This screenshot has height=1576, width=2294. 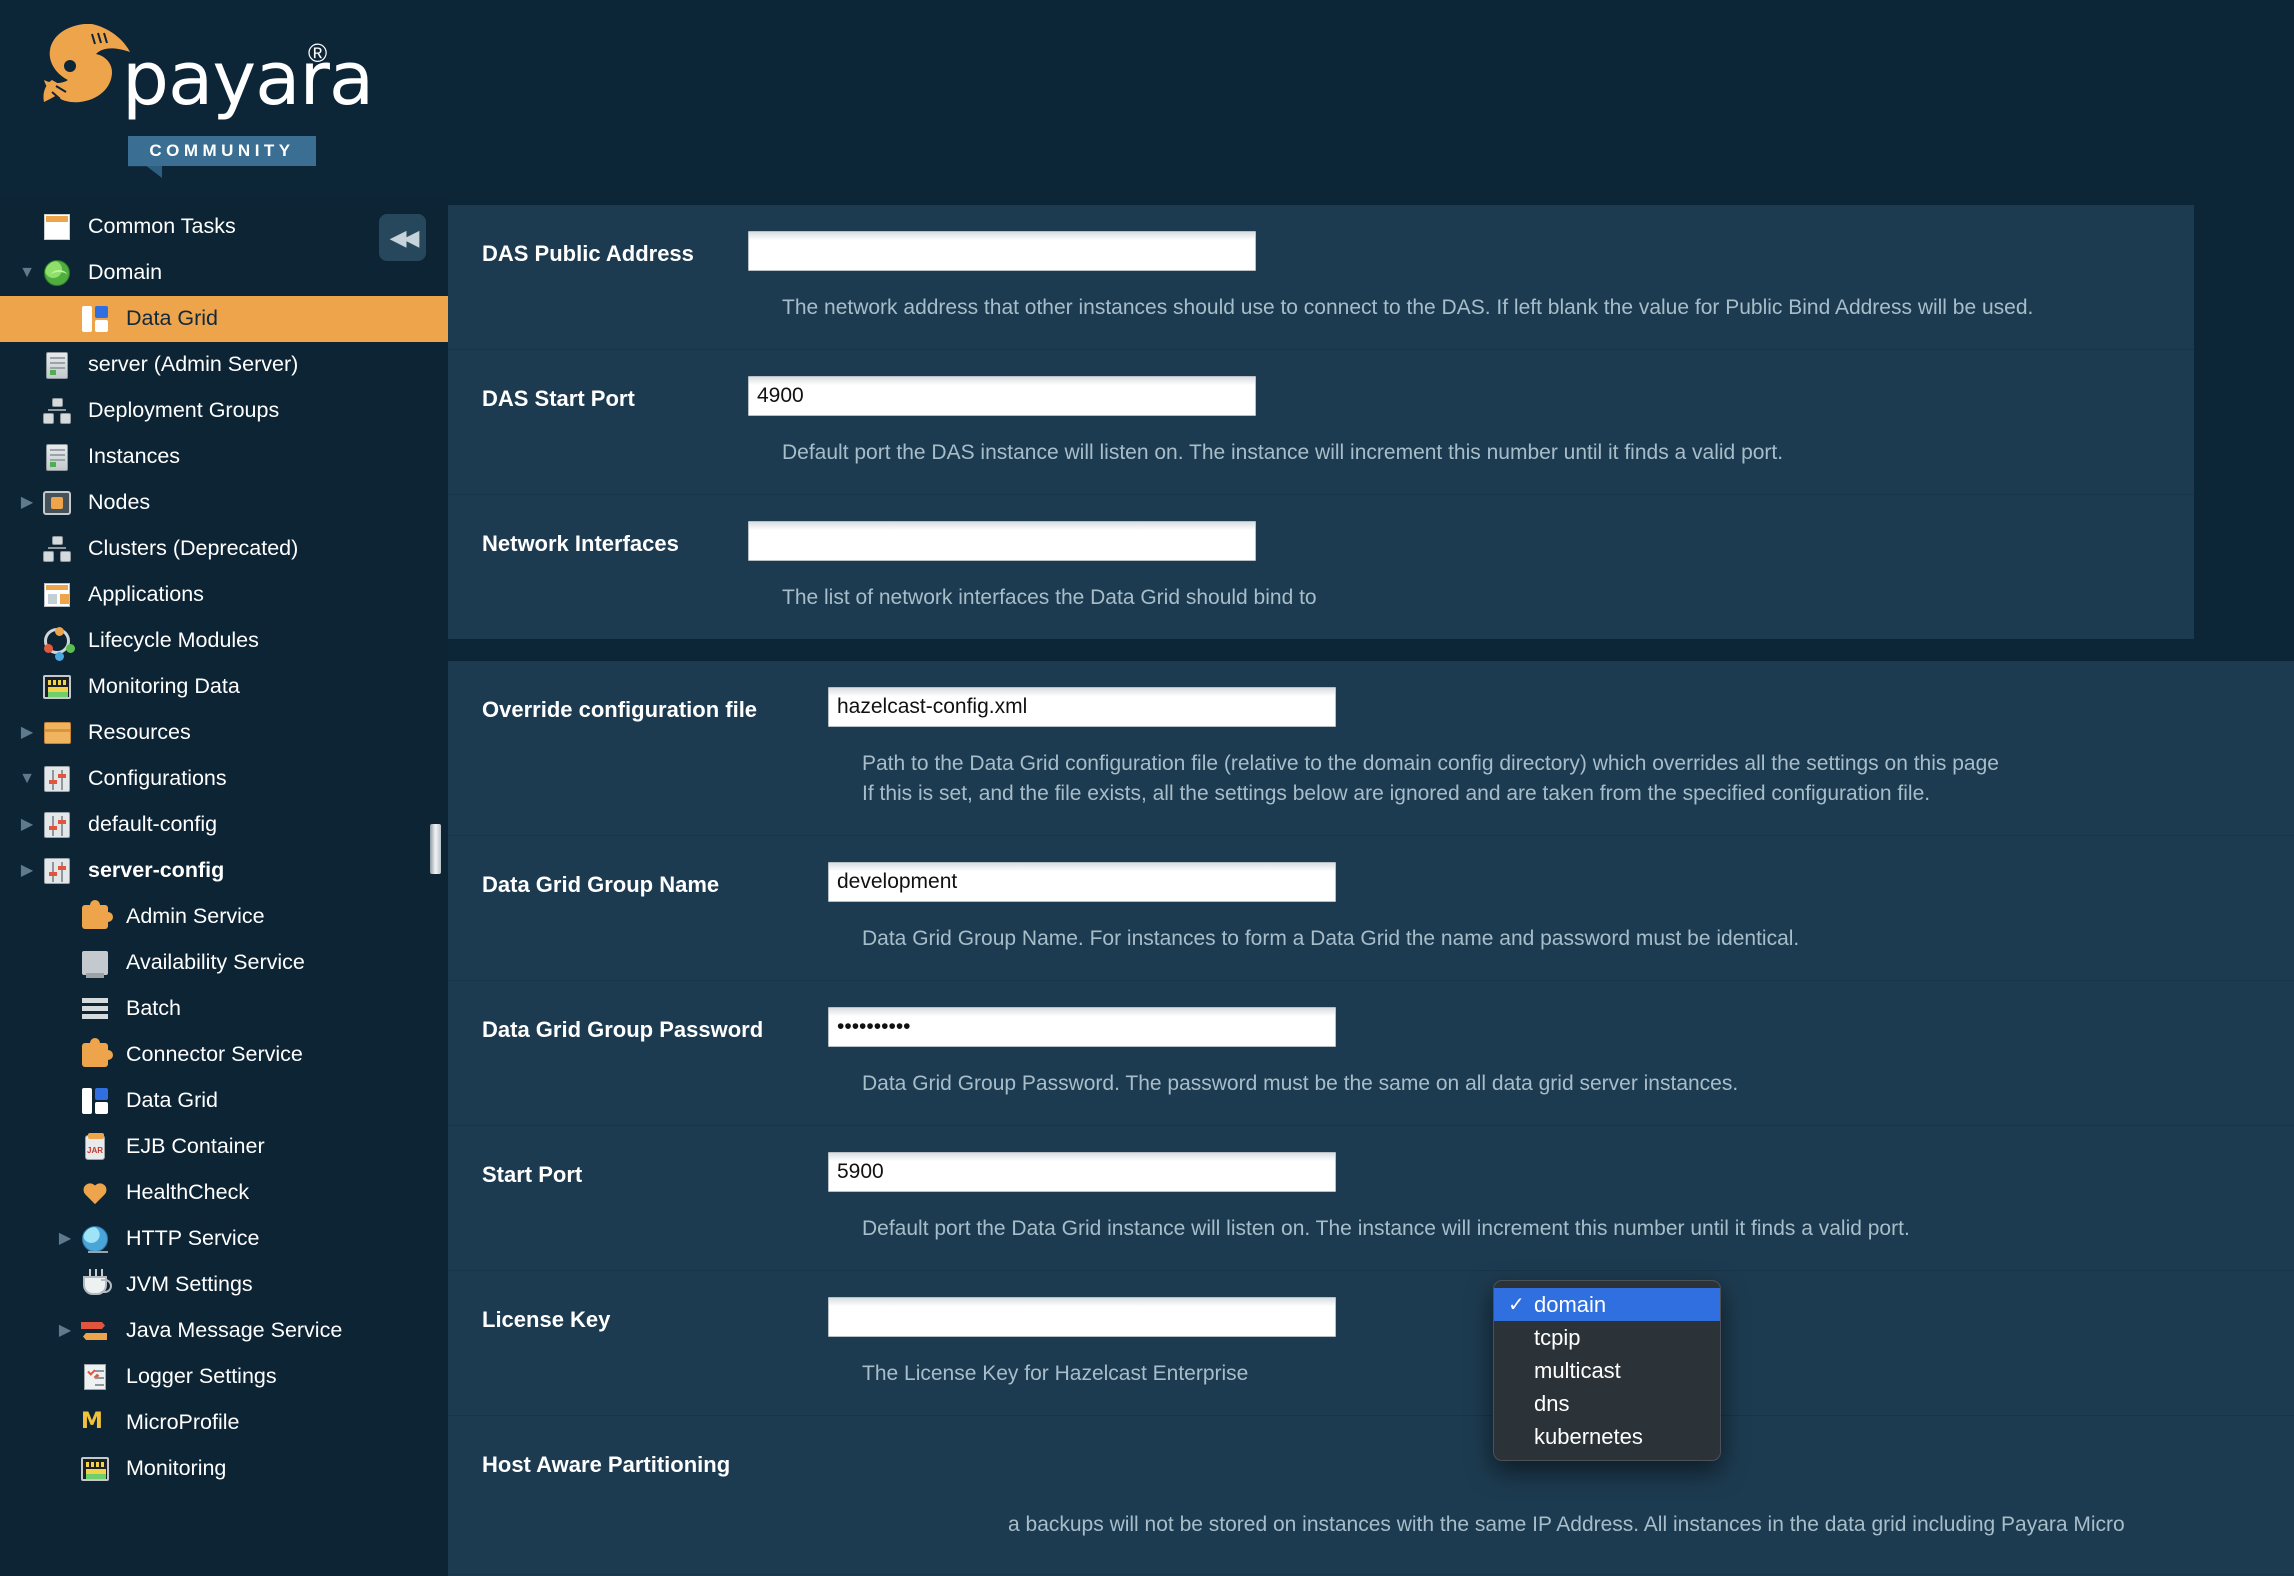 What do you see at coordinates (224, 1331) in the screenshot?
I see `sidebar-item-java-message-service: ▶ Java Message Service` at bounding box center [224, 1331].